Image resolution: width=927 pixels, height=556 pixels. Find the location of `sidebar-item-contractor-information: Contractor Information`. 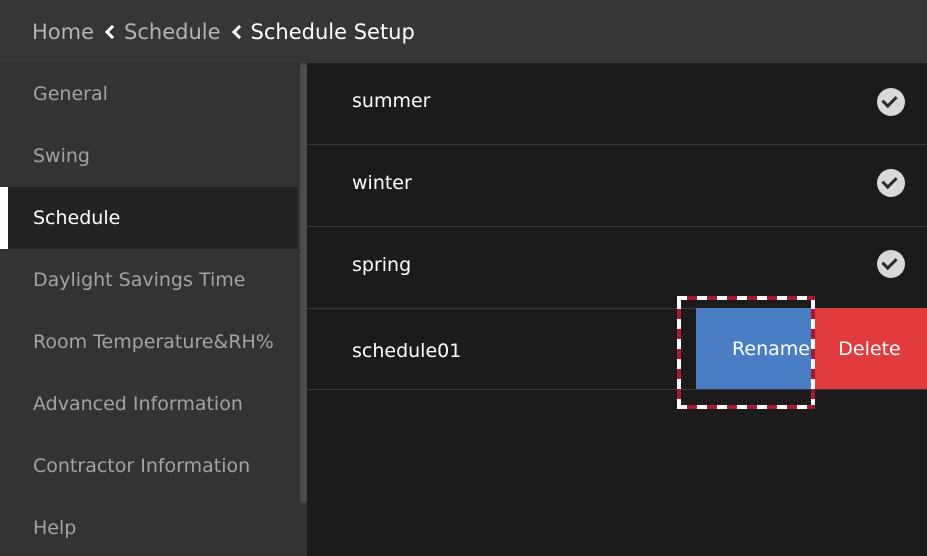

sidebar-item-contractor-information: Contractor Information is located at coordinates (149, 466).